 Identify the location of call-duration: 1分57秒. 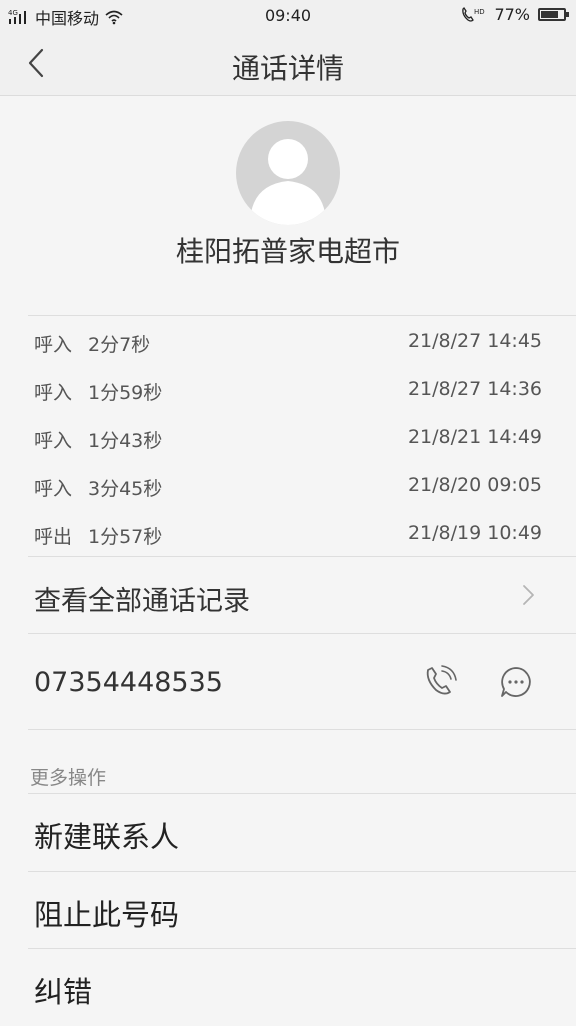
(125, 537).